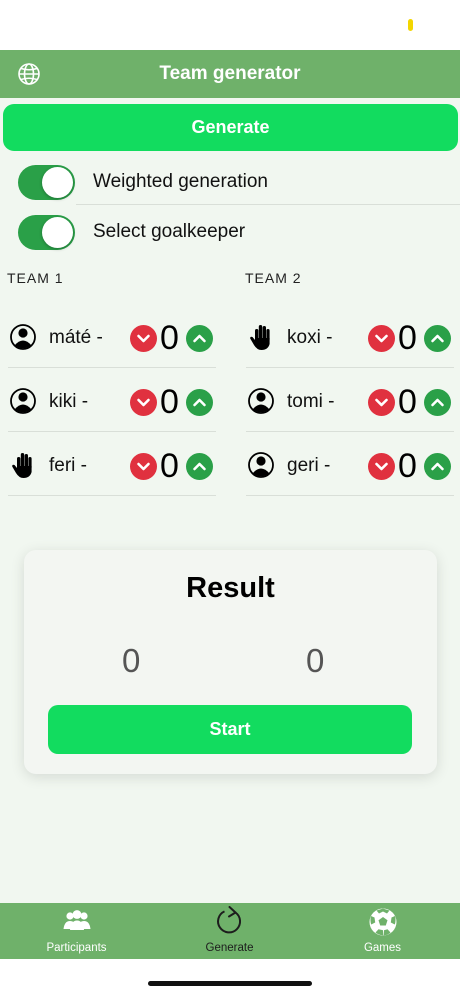 The width and height of the screenshot is (460, 996). What do you see at coordinates (382, 948) in the screenshot?
I see `tab-label: Games` at bounding box center [382, 948].